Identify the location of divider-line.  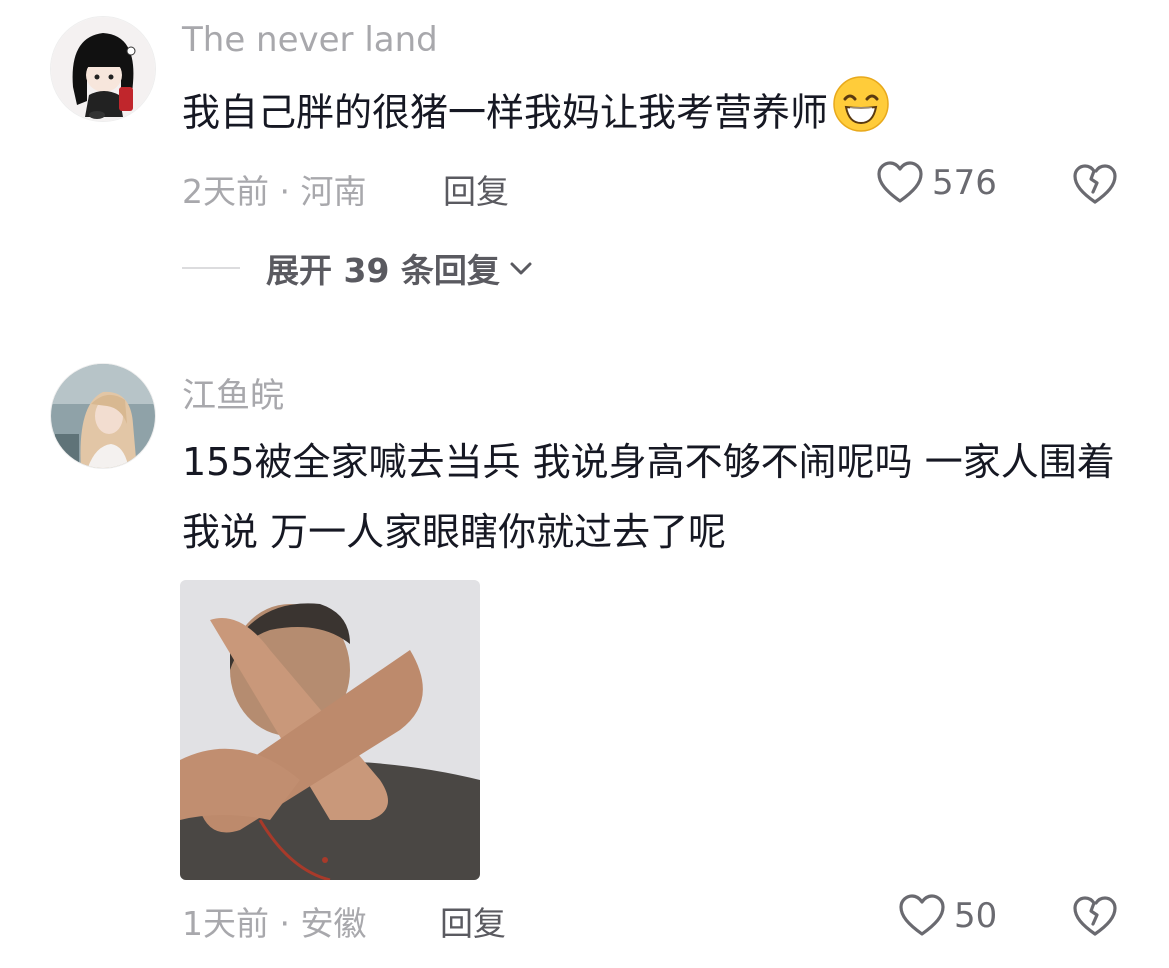
(211, 268).